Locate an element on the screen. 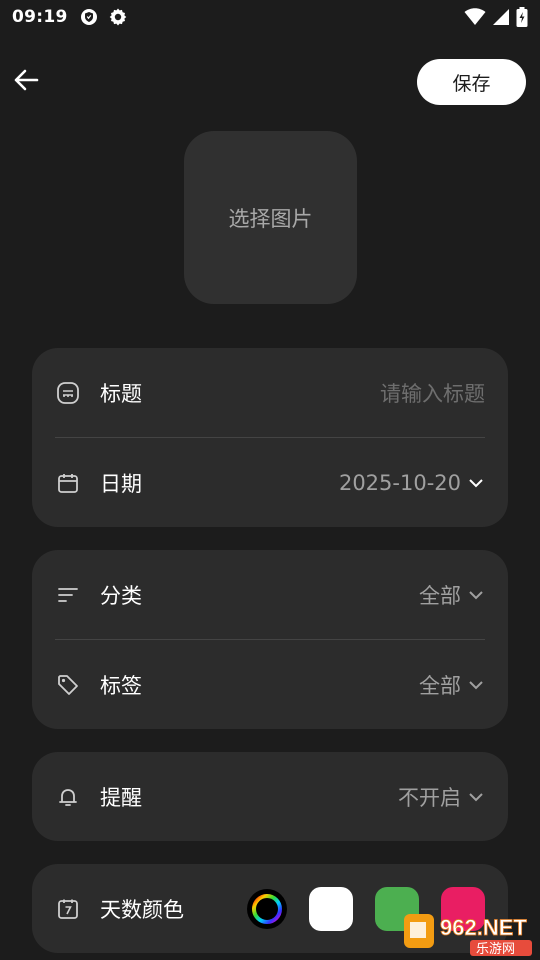 This screenshot has width=540, height=960. tag-value: 全部 is located at coordinates (440, 685).